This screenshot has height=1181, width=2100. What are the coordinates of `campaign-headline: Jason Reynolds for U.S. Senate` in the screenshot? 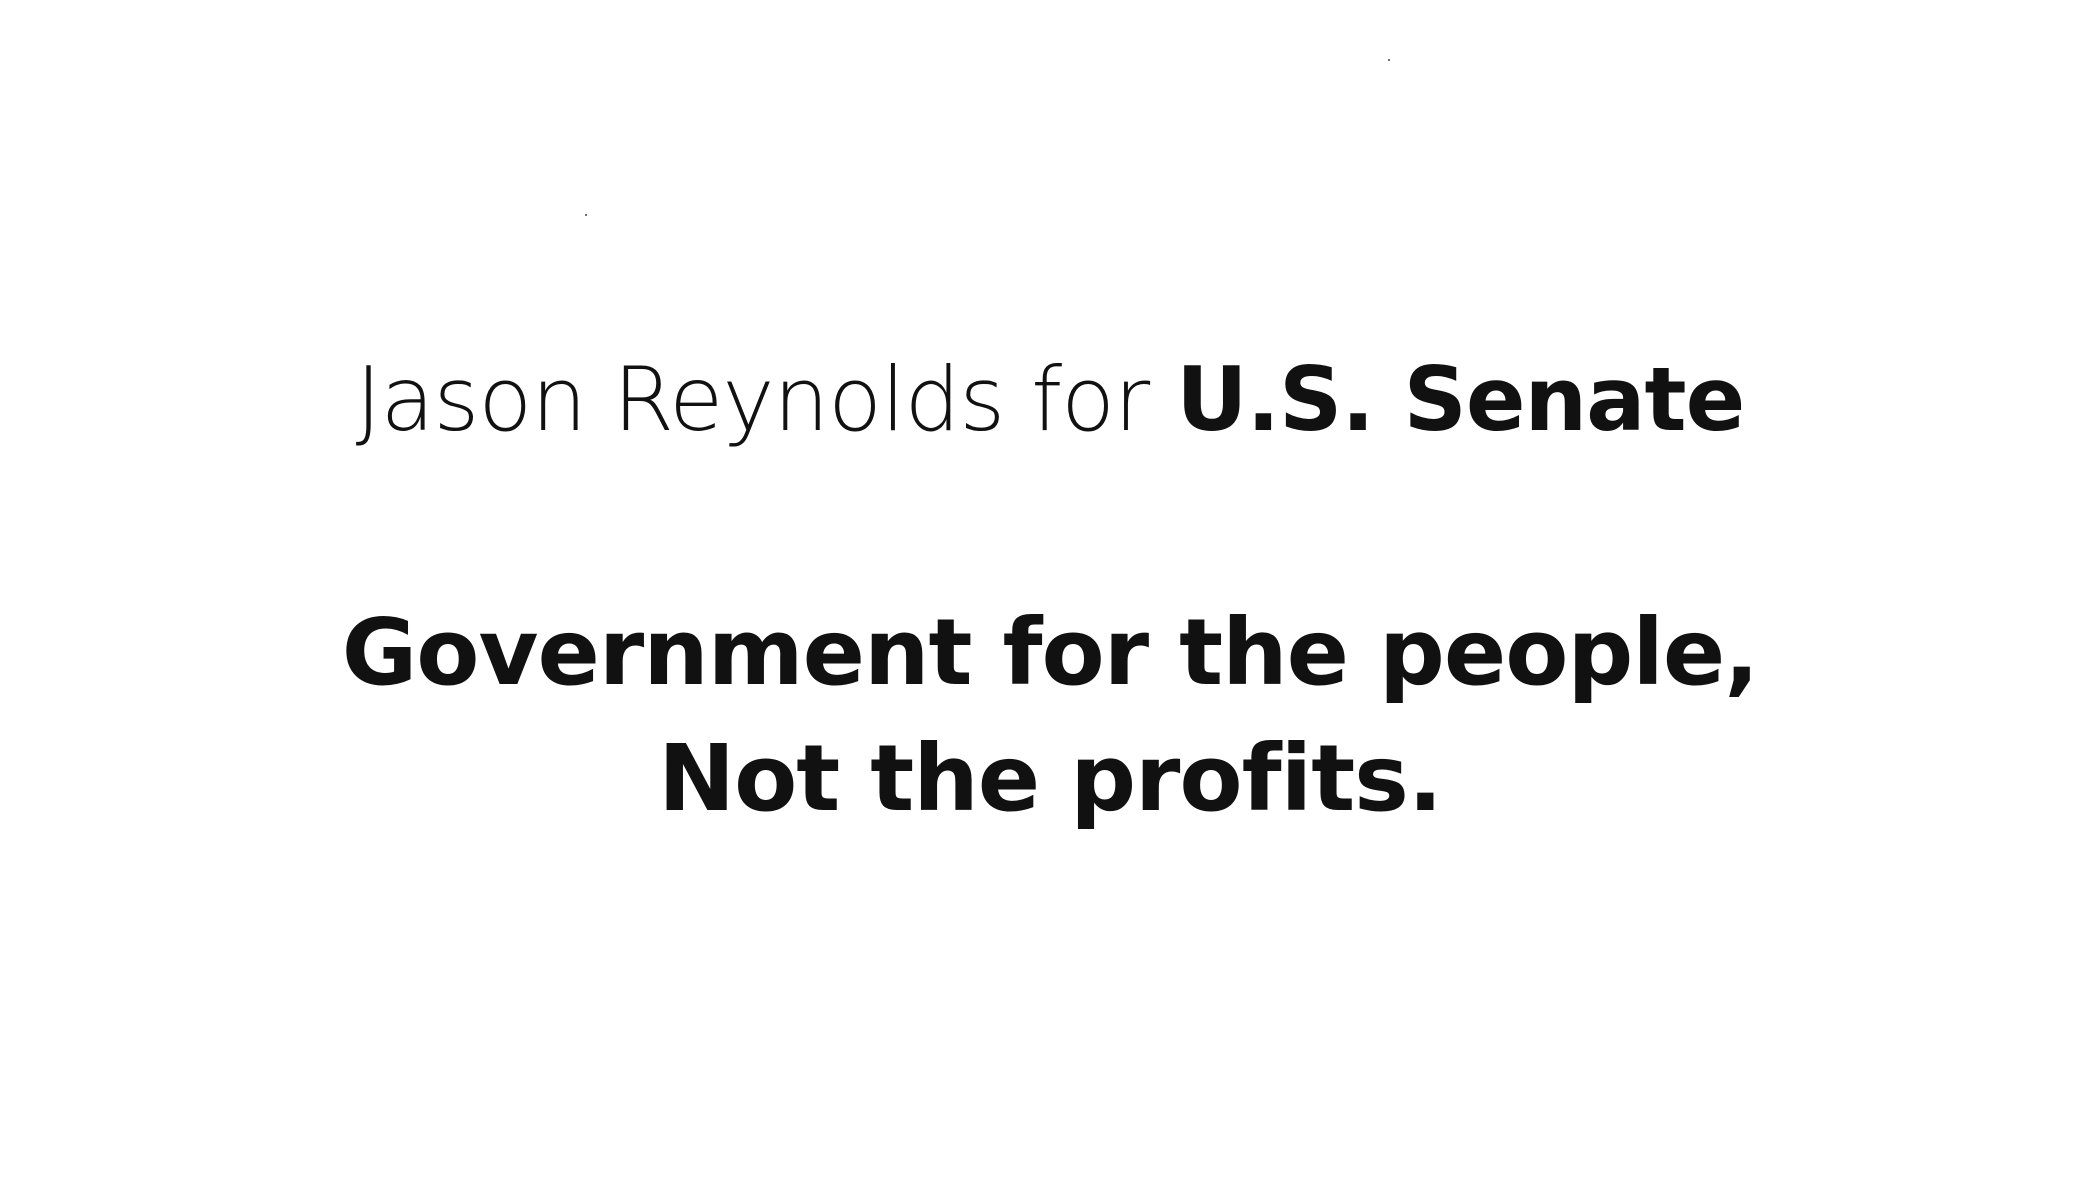 It's located at (1050, 400).